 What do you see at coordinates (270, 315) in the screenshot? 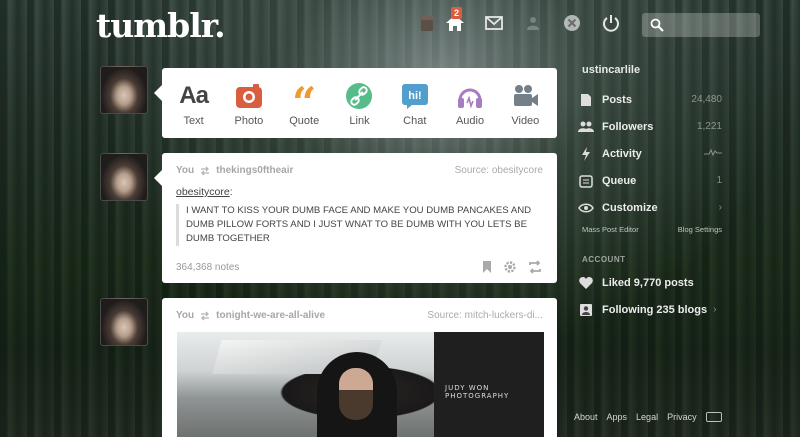
I see `reblogged-from-link: tonight-we-are-all-alive` at bounding box center [270, 315].